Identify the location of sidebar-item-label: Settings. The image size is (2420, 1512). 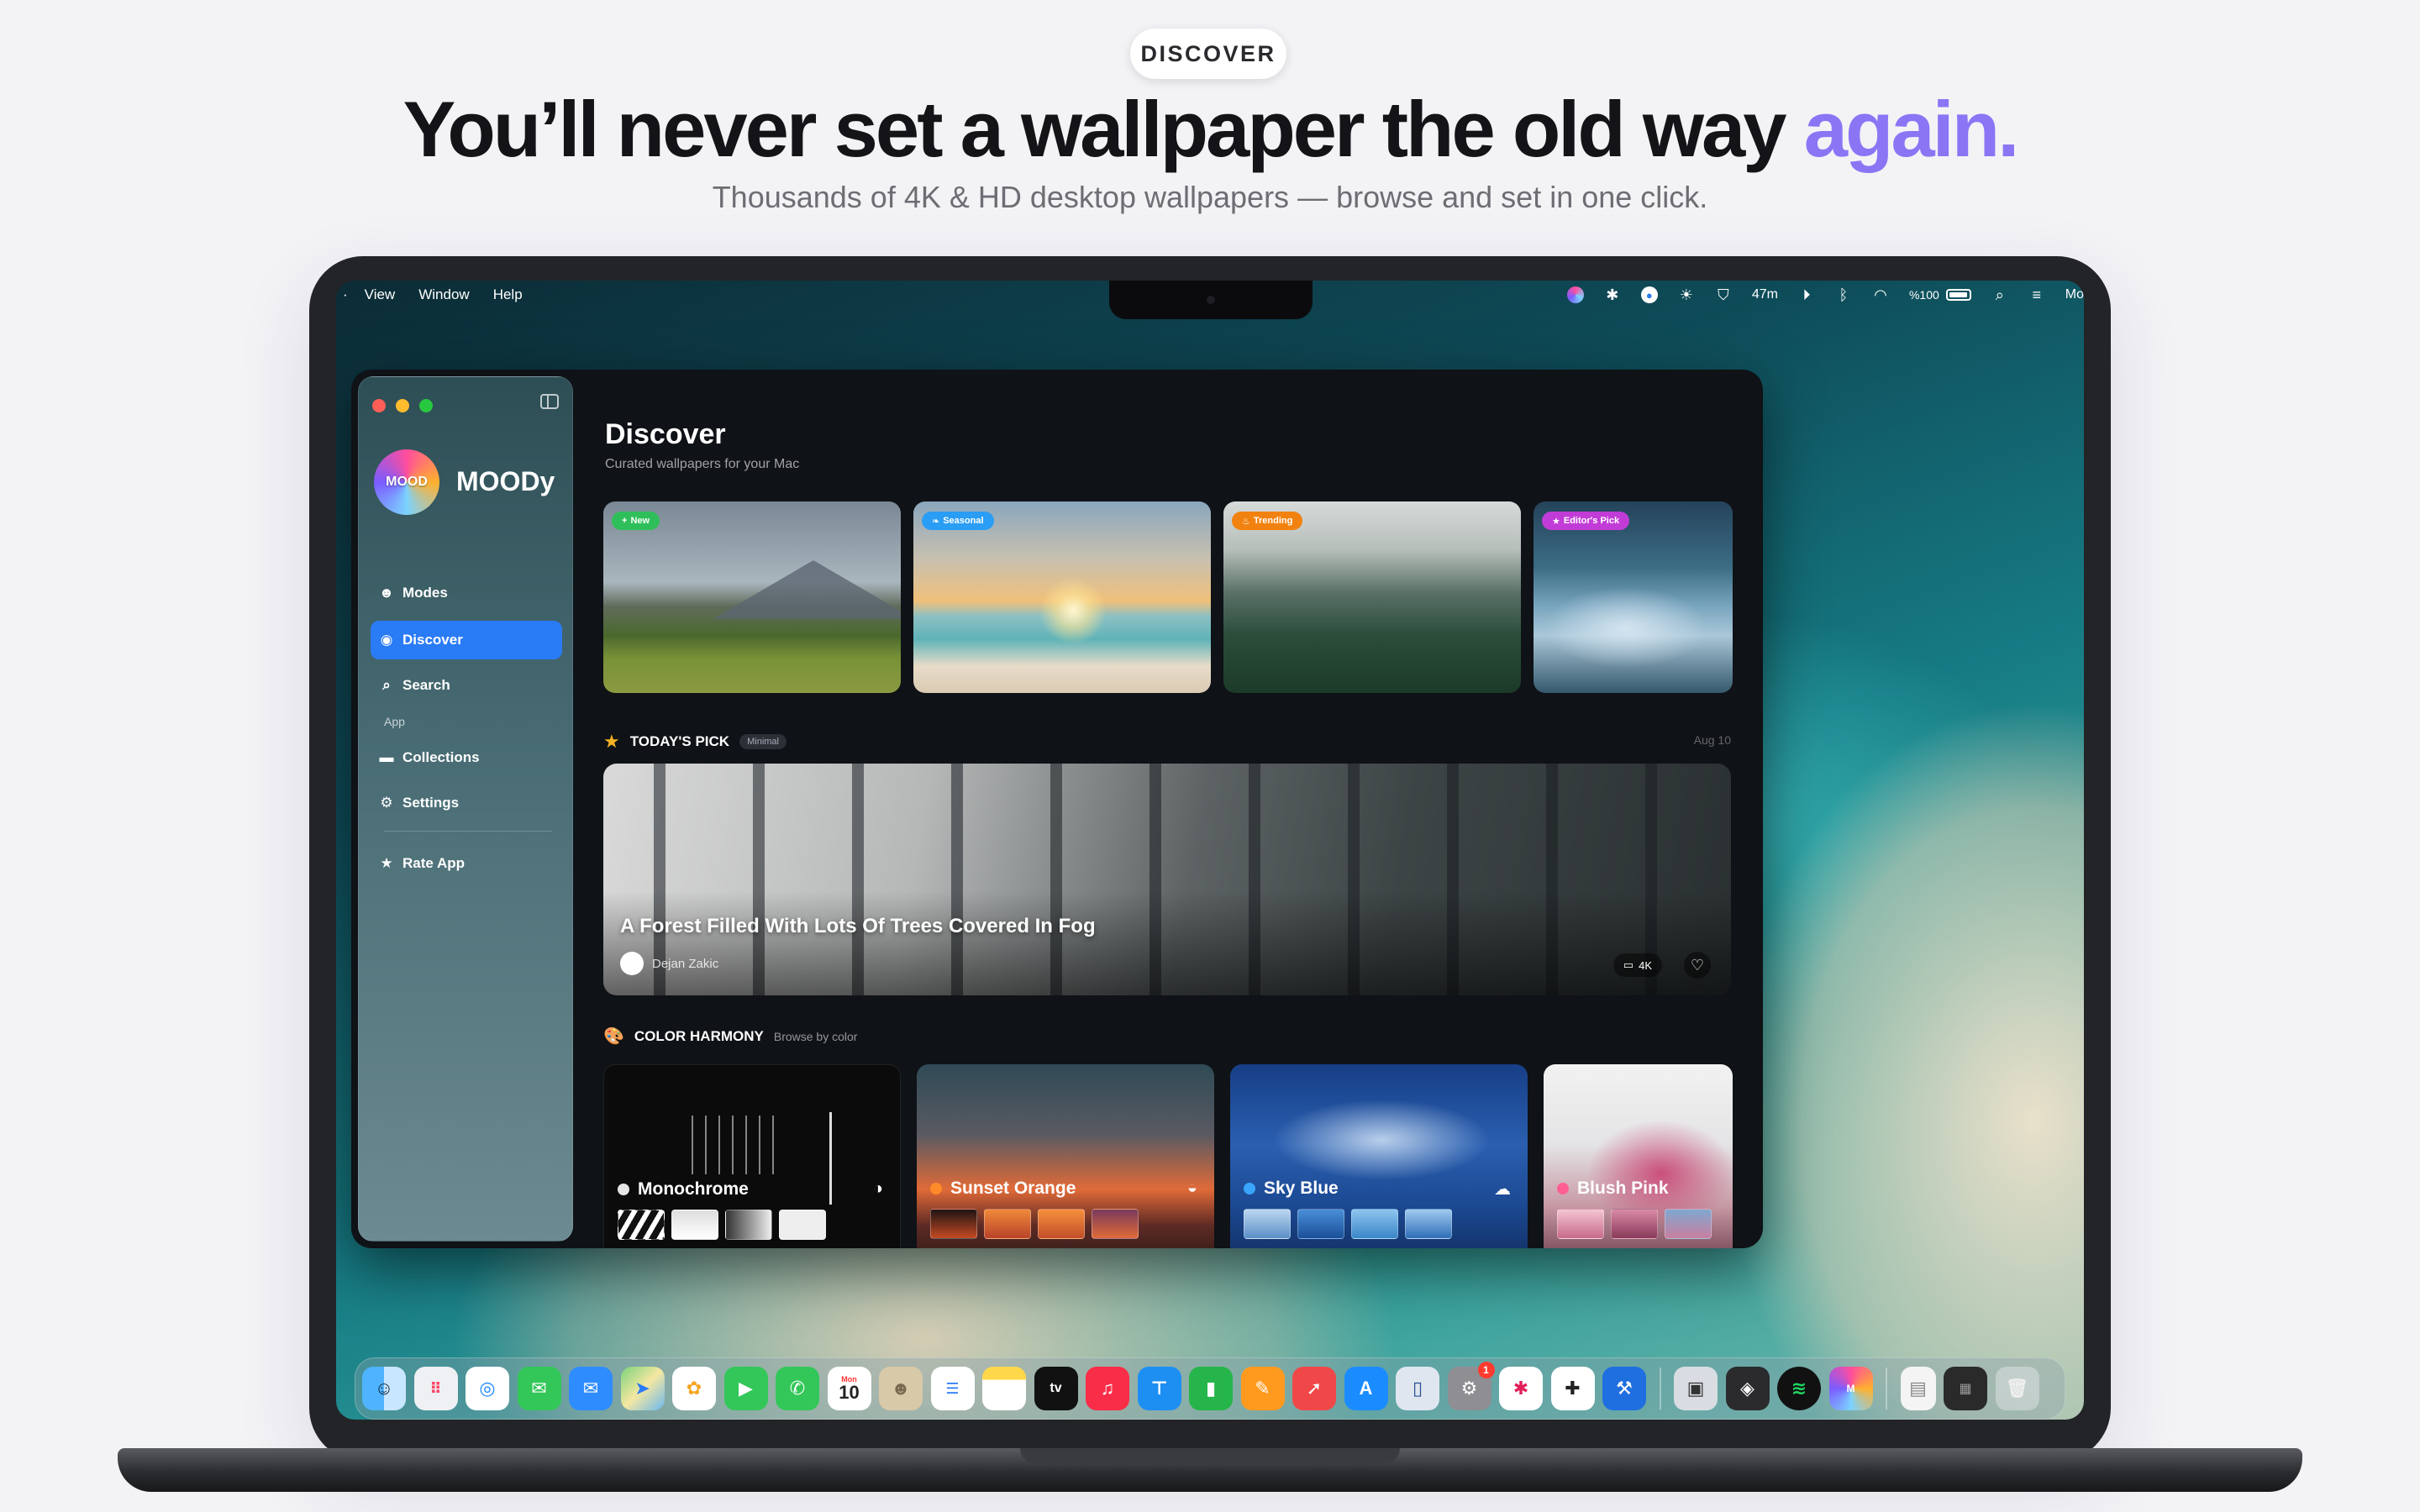
(431, 803).